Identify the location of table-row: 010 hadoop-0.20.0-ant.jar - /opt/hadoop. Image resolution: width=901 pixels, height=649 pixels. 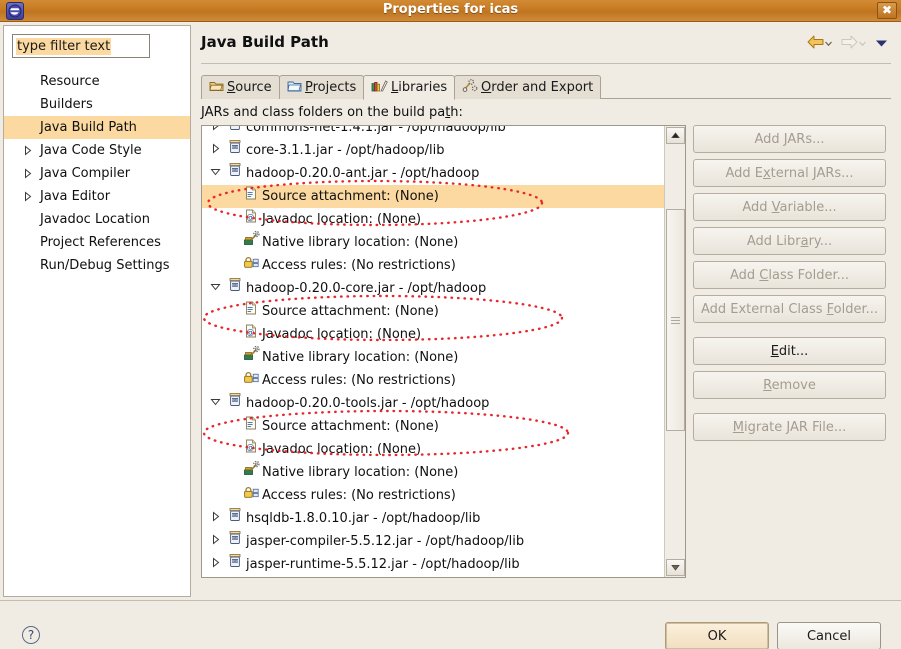
(433, 173).